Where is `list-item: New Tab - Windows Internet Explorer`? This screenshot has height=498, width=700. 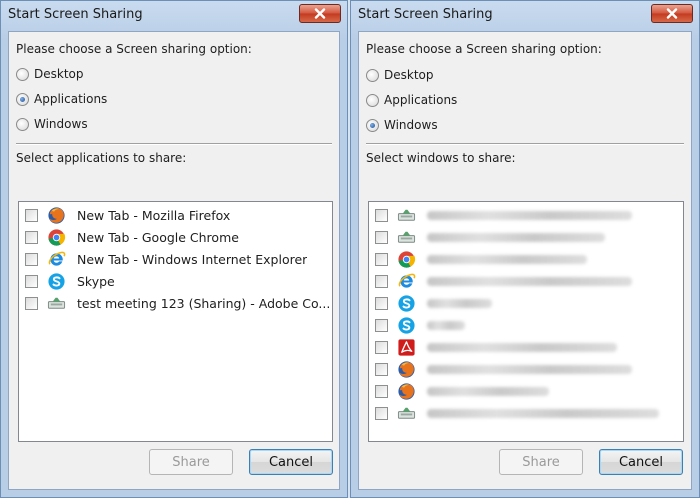 list-item: New Tab - Windows Internet Explorer is located at coordinates (175, 259).